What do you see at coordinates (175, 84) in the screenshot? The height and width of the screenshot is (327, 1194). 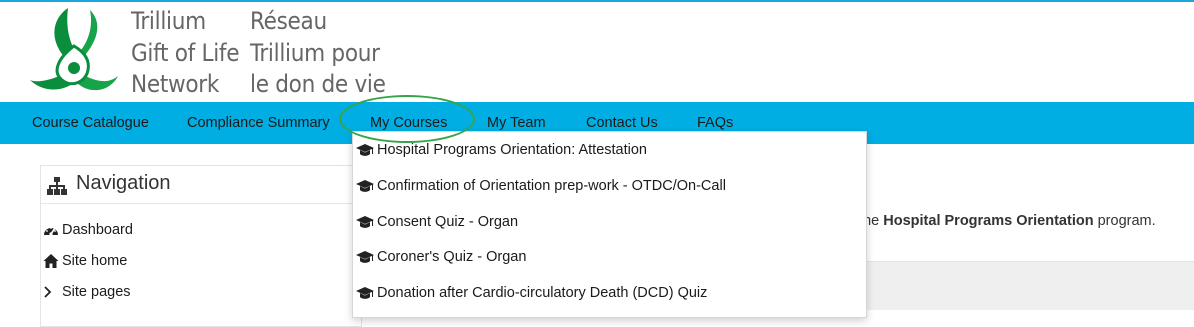 I see `logo-en-line: Network` at bounding box center [175, 84].